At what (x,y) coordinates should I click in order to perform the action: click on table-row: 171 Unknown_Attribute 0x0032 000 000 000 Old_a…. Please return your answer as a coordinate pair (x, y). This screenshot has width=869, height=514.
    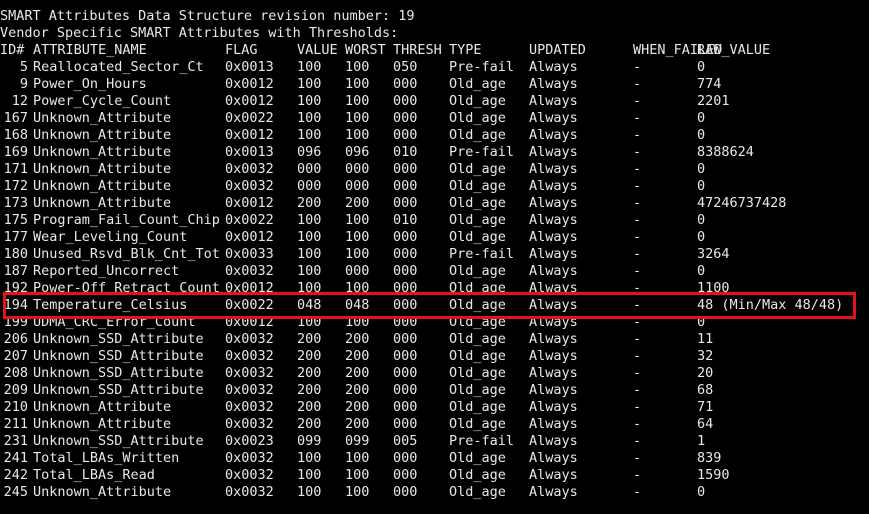
    Looking at the image, I should click on (434, 169).